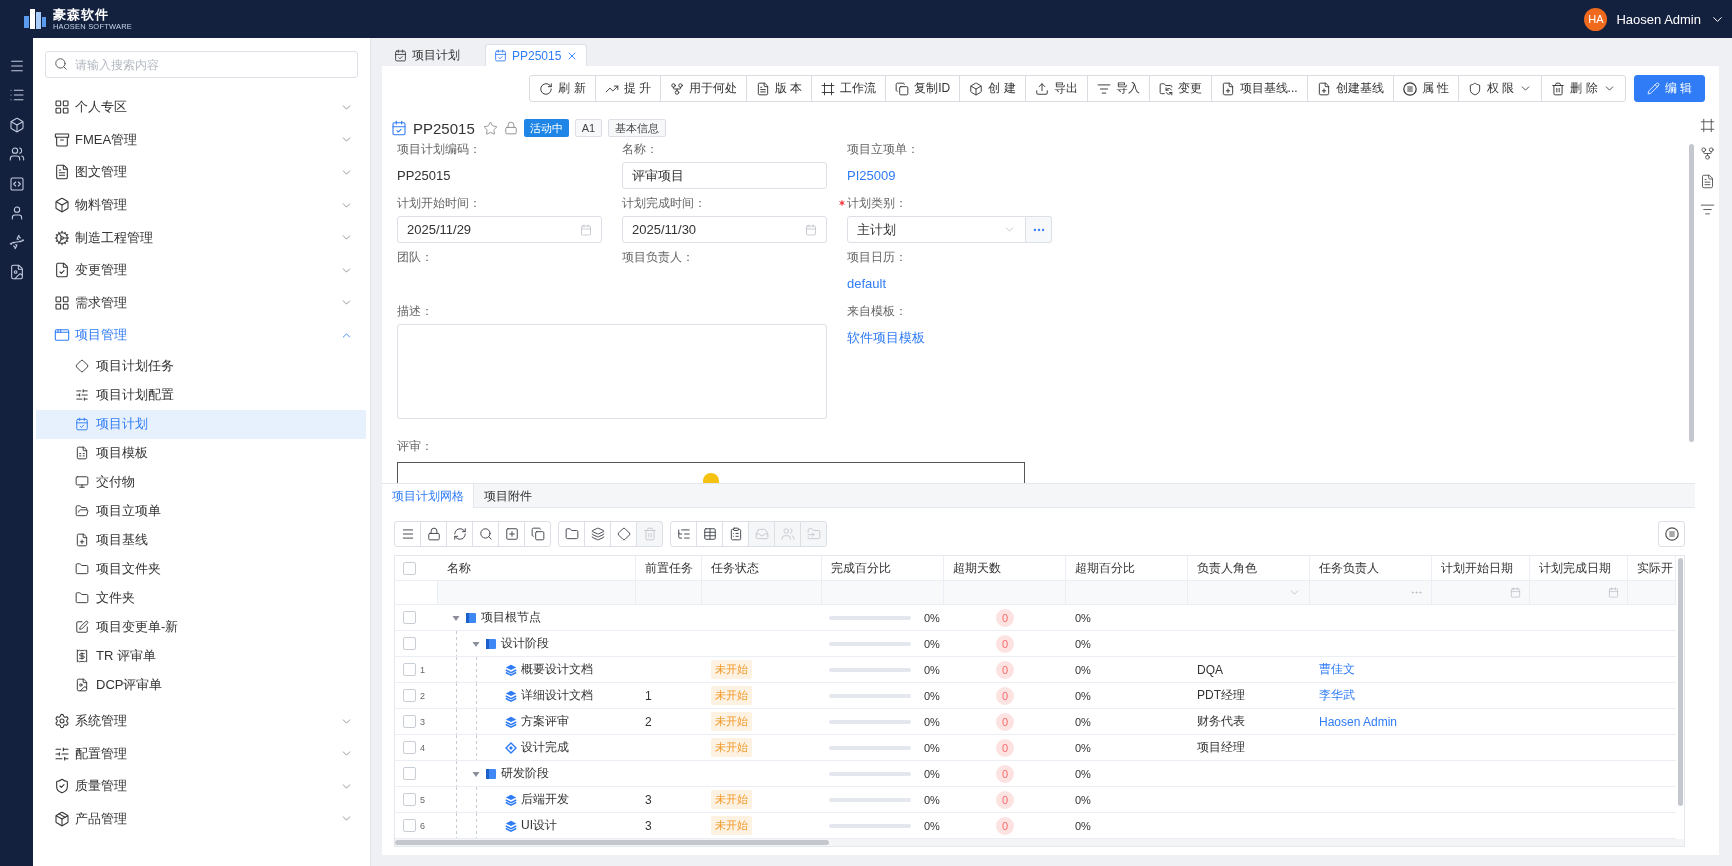 This screenshot has width=1732, height=866. I want to click on owner-link: Haosen Admin, so click(1358, 721).